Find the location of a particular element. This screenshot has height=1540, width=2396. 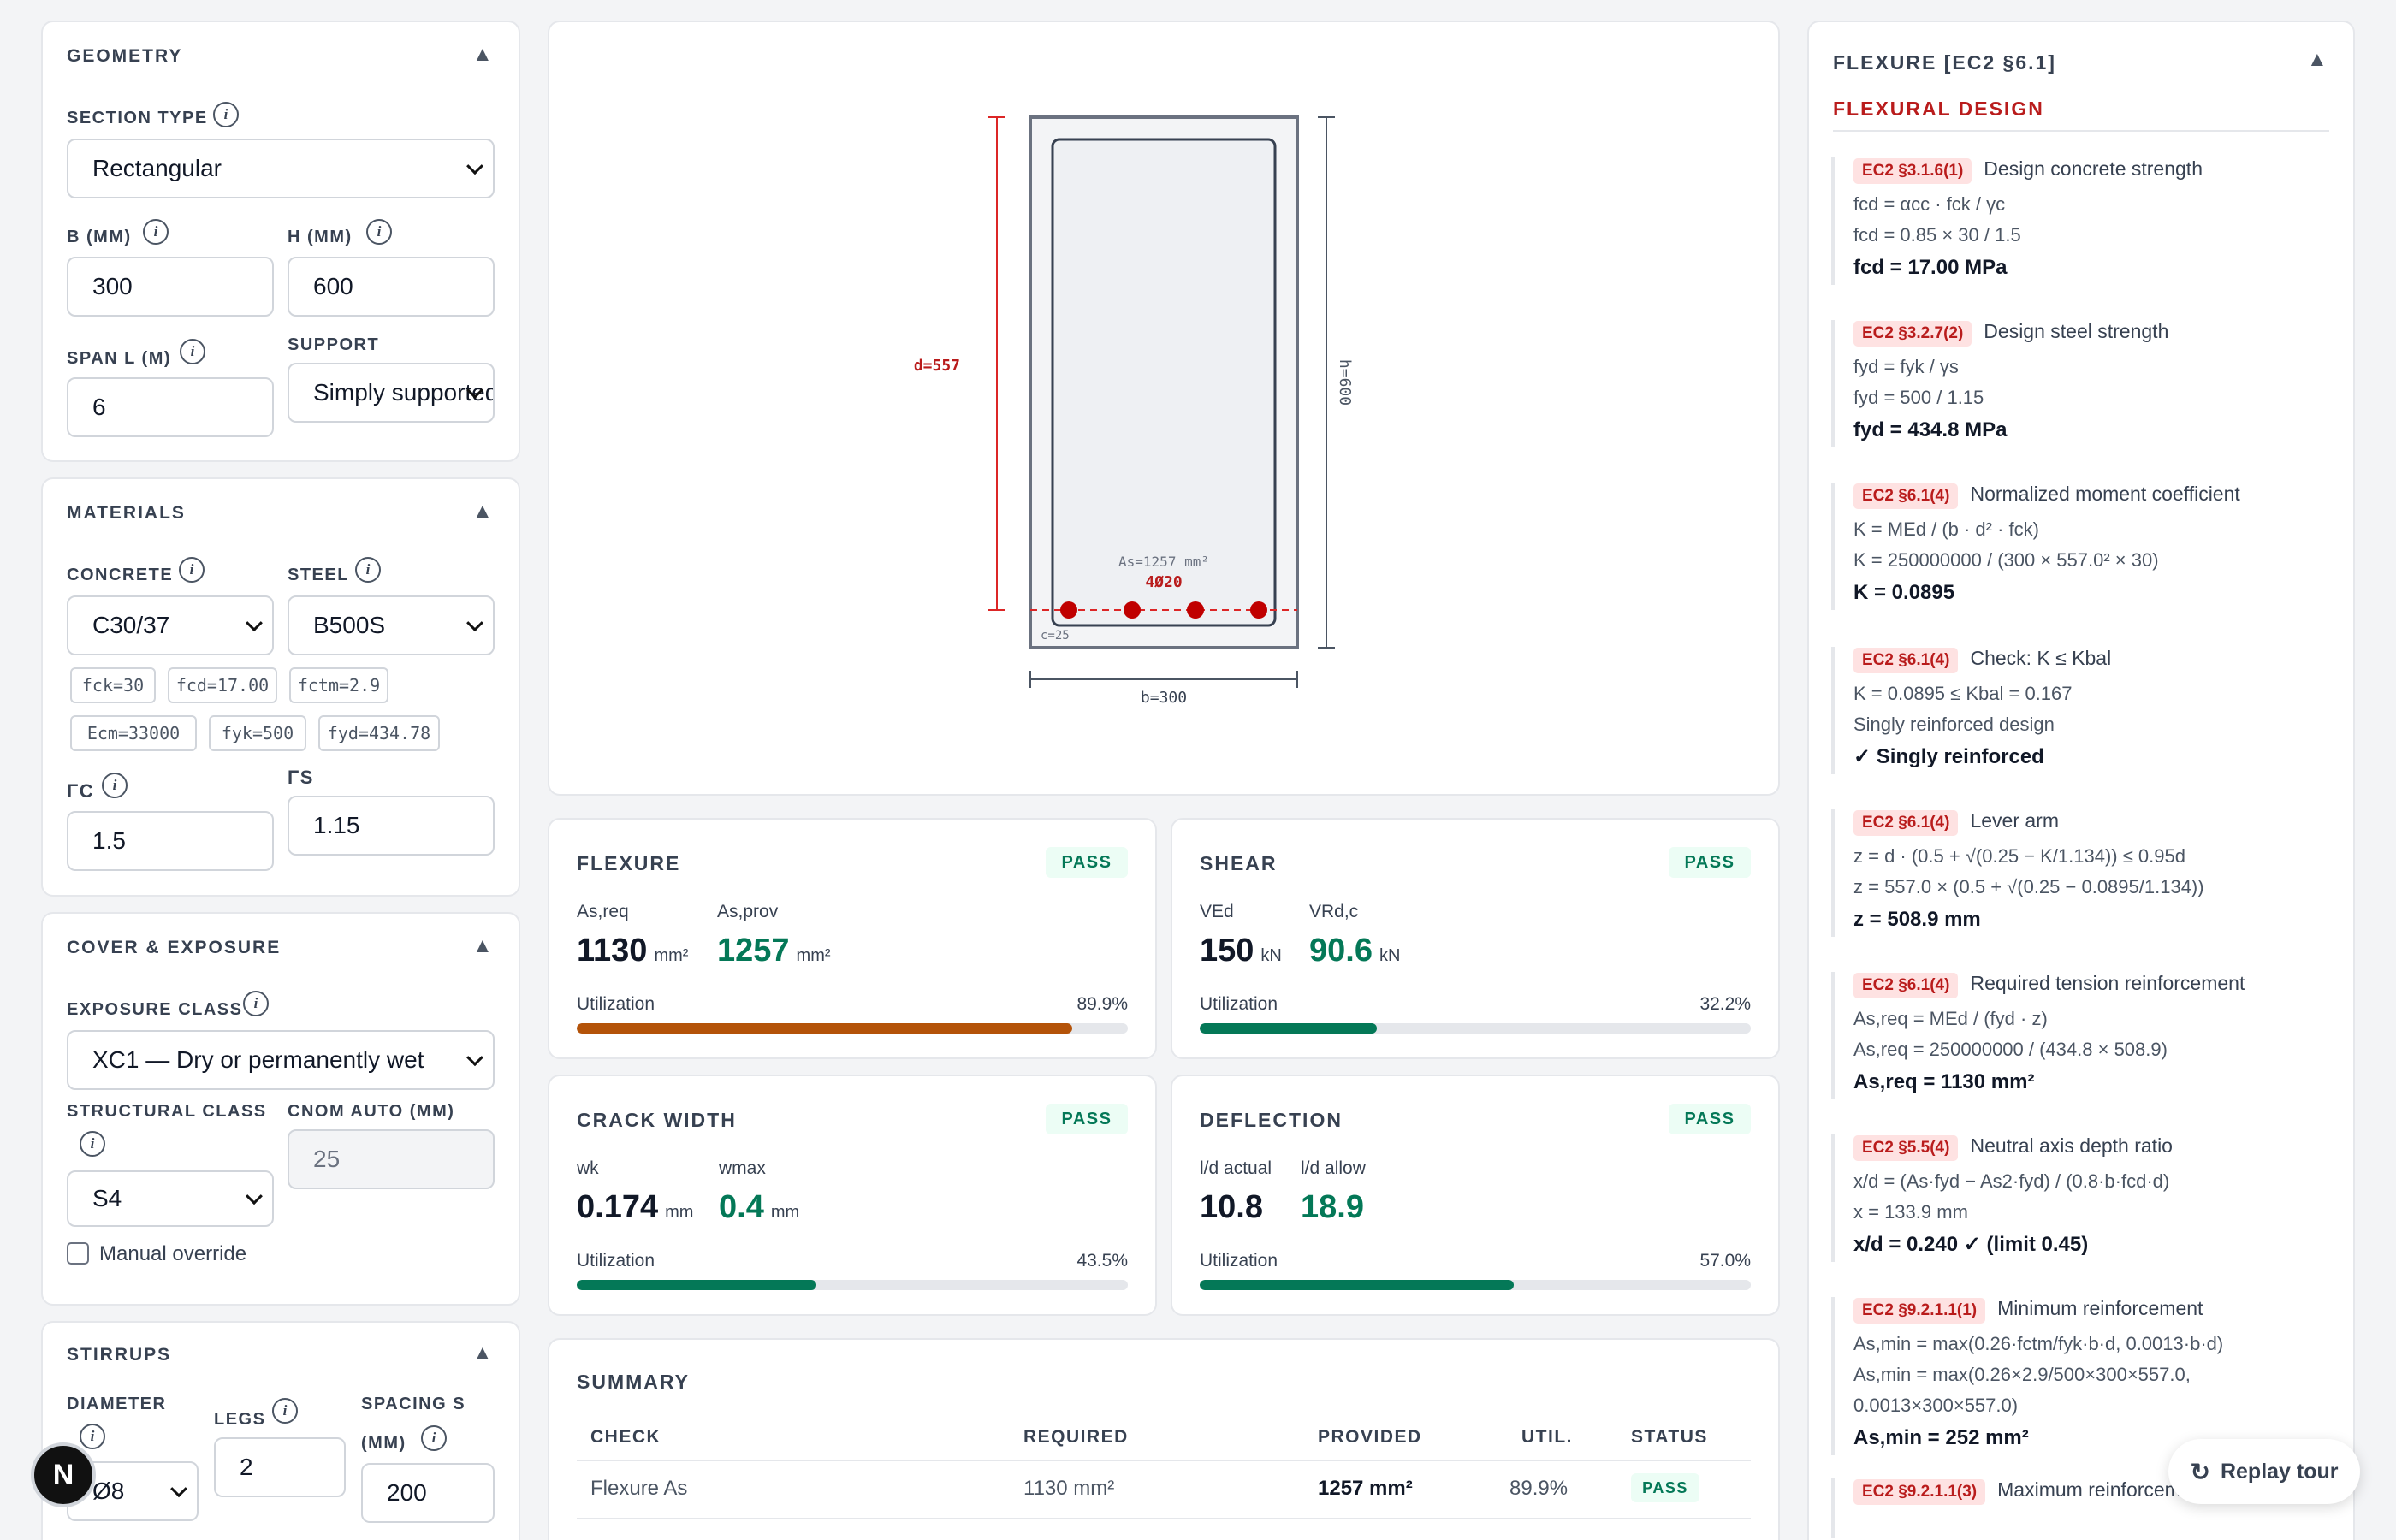

check-title: FLEXURE is located at coordinates (629, 863).